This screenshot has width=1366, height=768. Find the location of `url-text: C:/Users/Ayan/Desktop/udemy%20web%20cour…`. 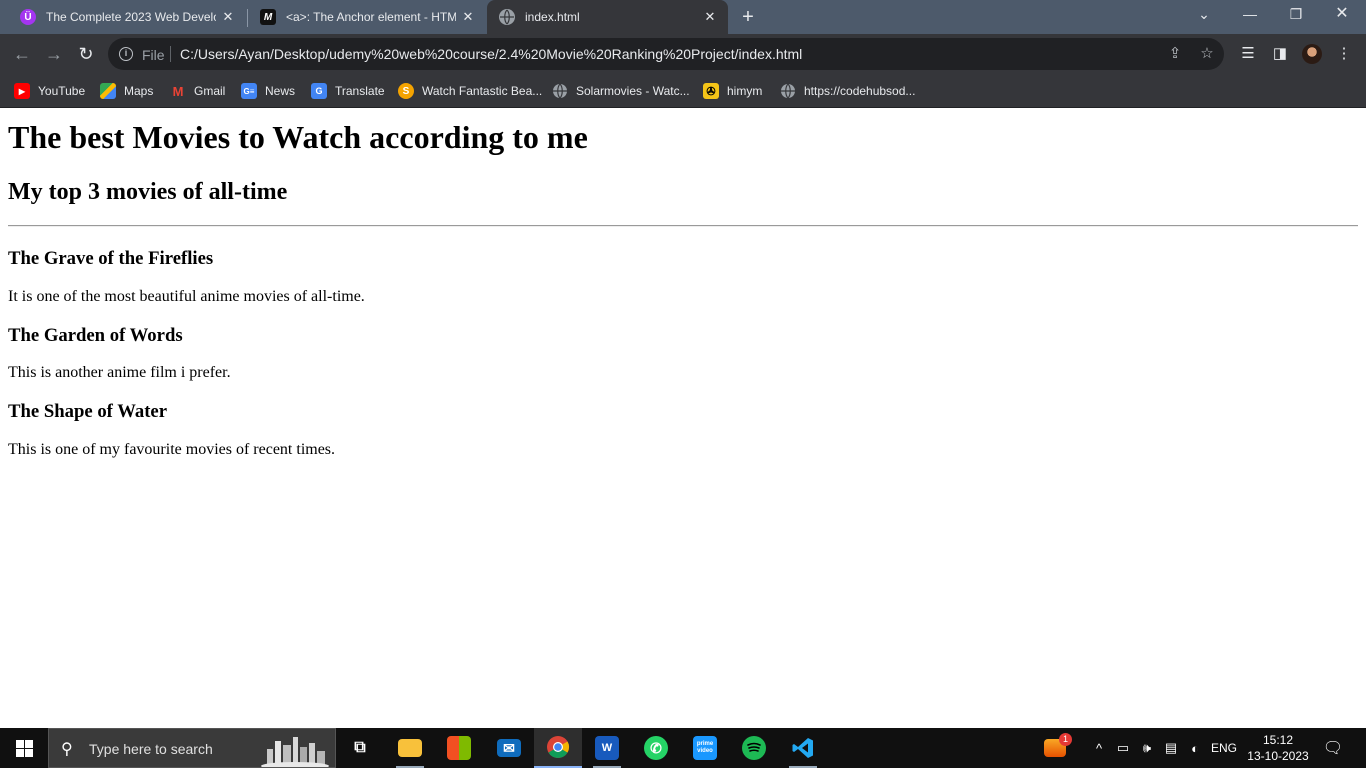

url-text: C:/Users/Ayan/Desktop/udemy%20web%20cour… is located at coordinates (491, 54).